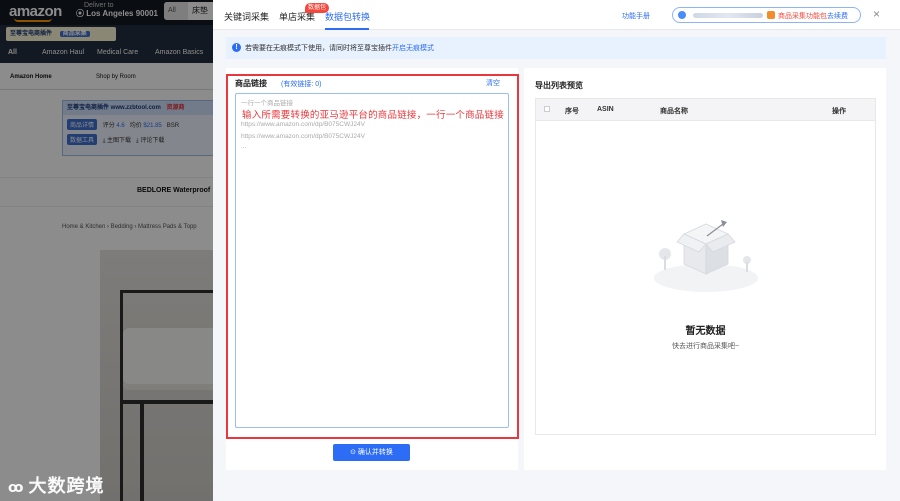  I want to click on dialog-header: 关键词采集 单店采集 数据包 数据包转换 功能手册 商品采集功能包 去续费 ×, so click(556, 15).